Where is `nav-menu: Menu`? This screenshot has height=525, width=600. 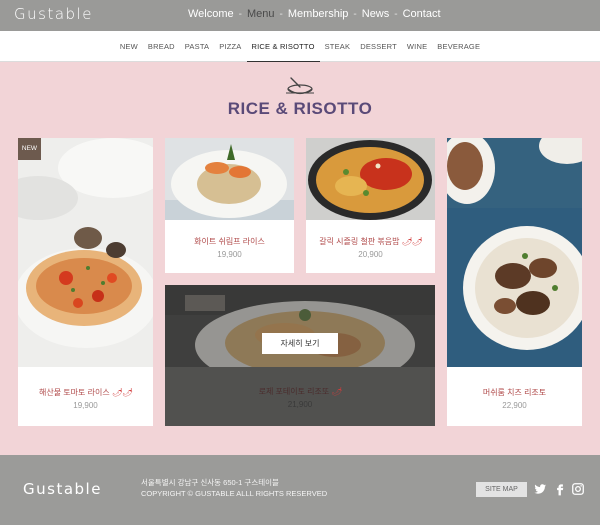 nav-menu: Menu is located at coordinates (261, 14).